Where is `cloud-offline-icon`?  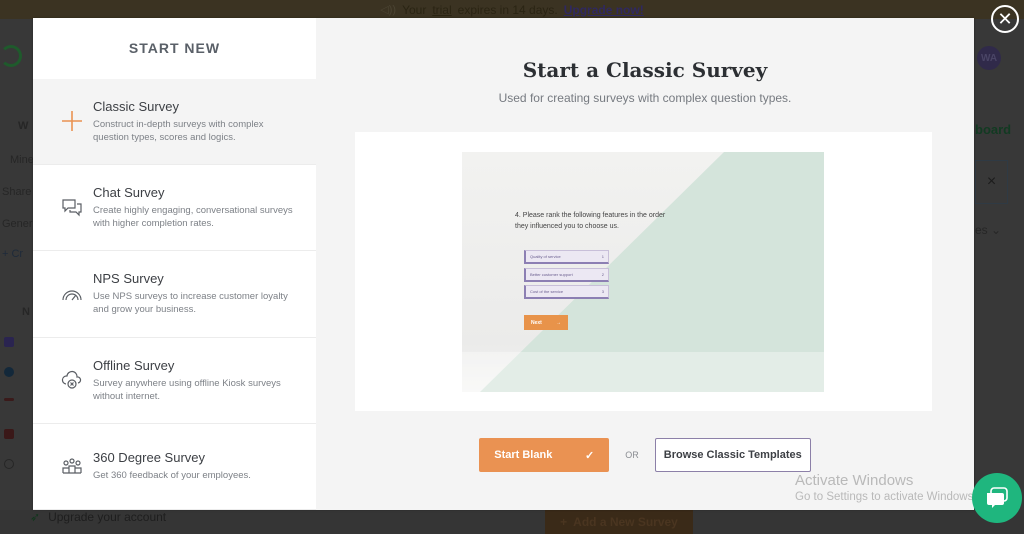 cloud-offline-icon is located at coordinates (72, 380).